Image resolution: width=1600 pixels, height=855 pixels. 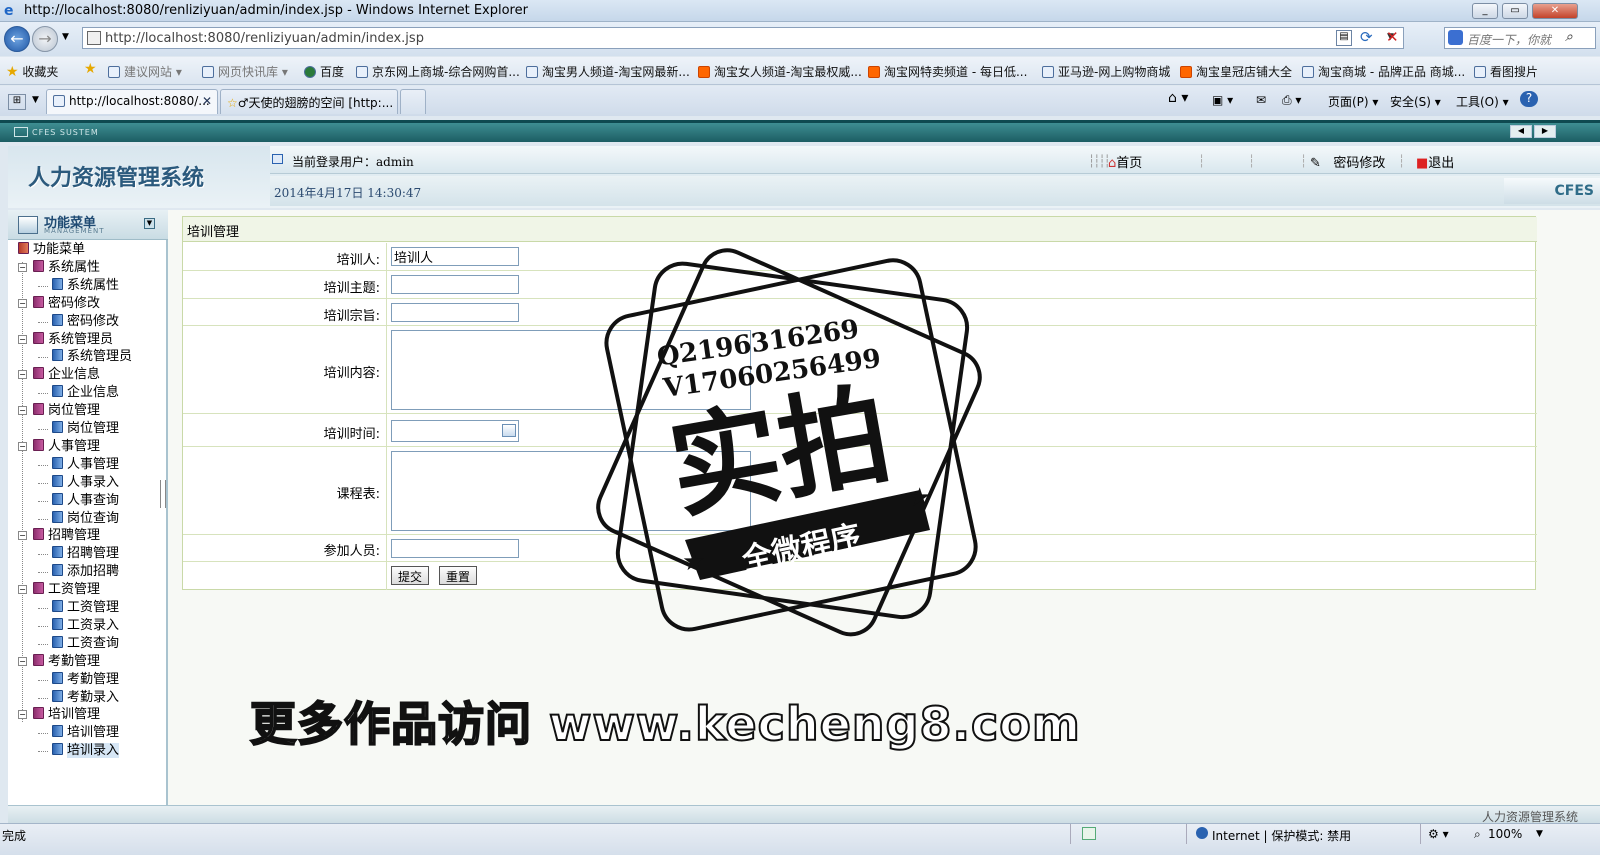 I want to click on logout-link: ■退出, so click(x=1435, y=161).